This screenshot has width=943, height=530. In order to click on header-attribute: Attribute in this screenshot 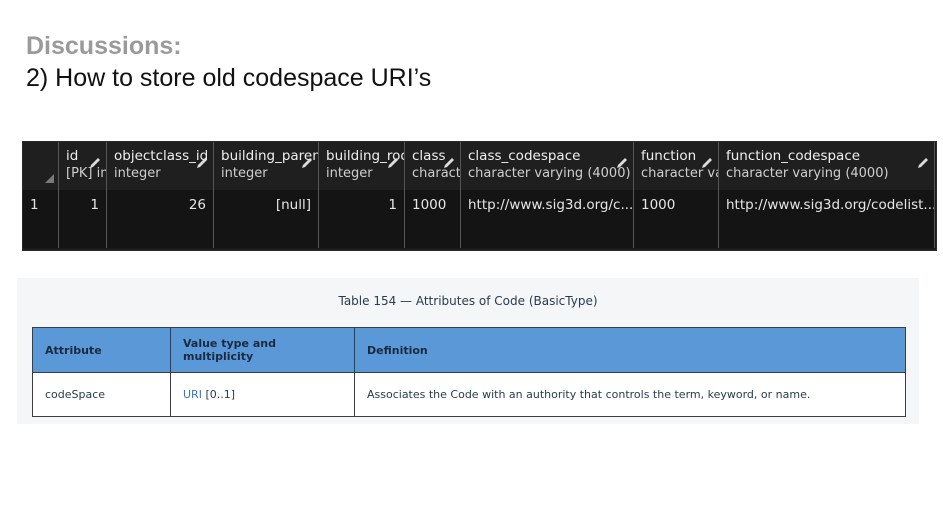, I will do `click(101, 350)`.